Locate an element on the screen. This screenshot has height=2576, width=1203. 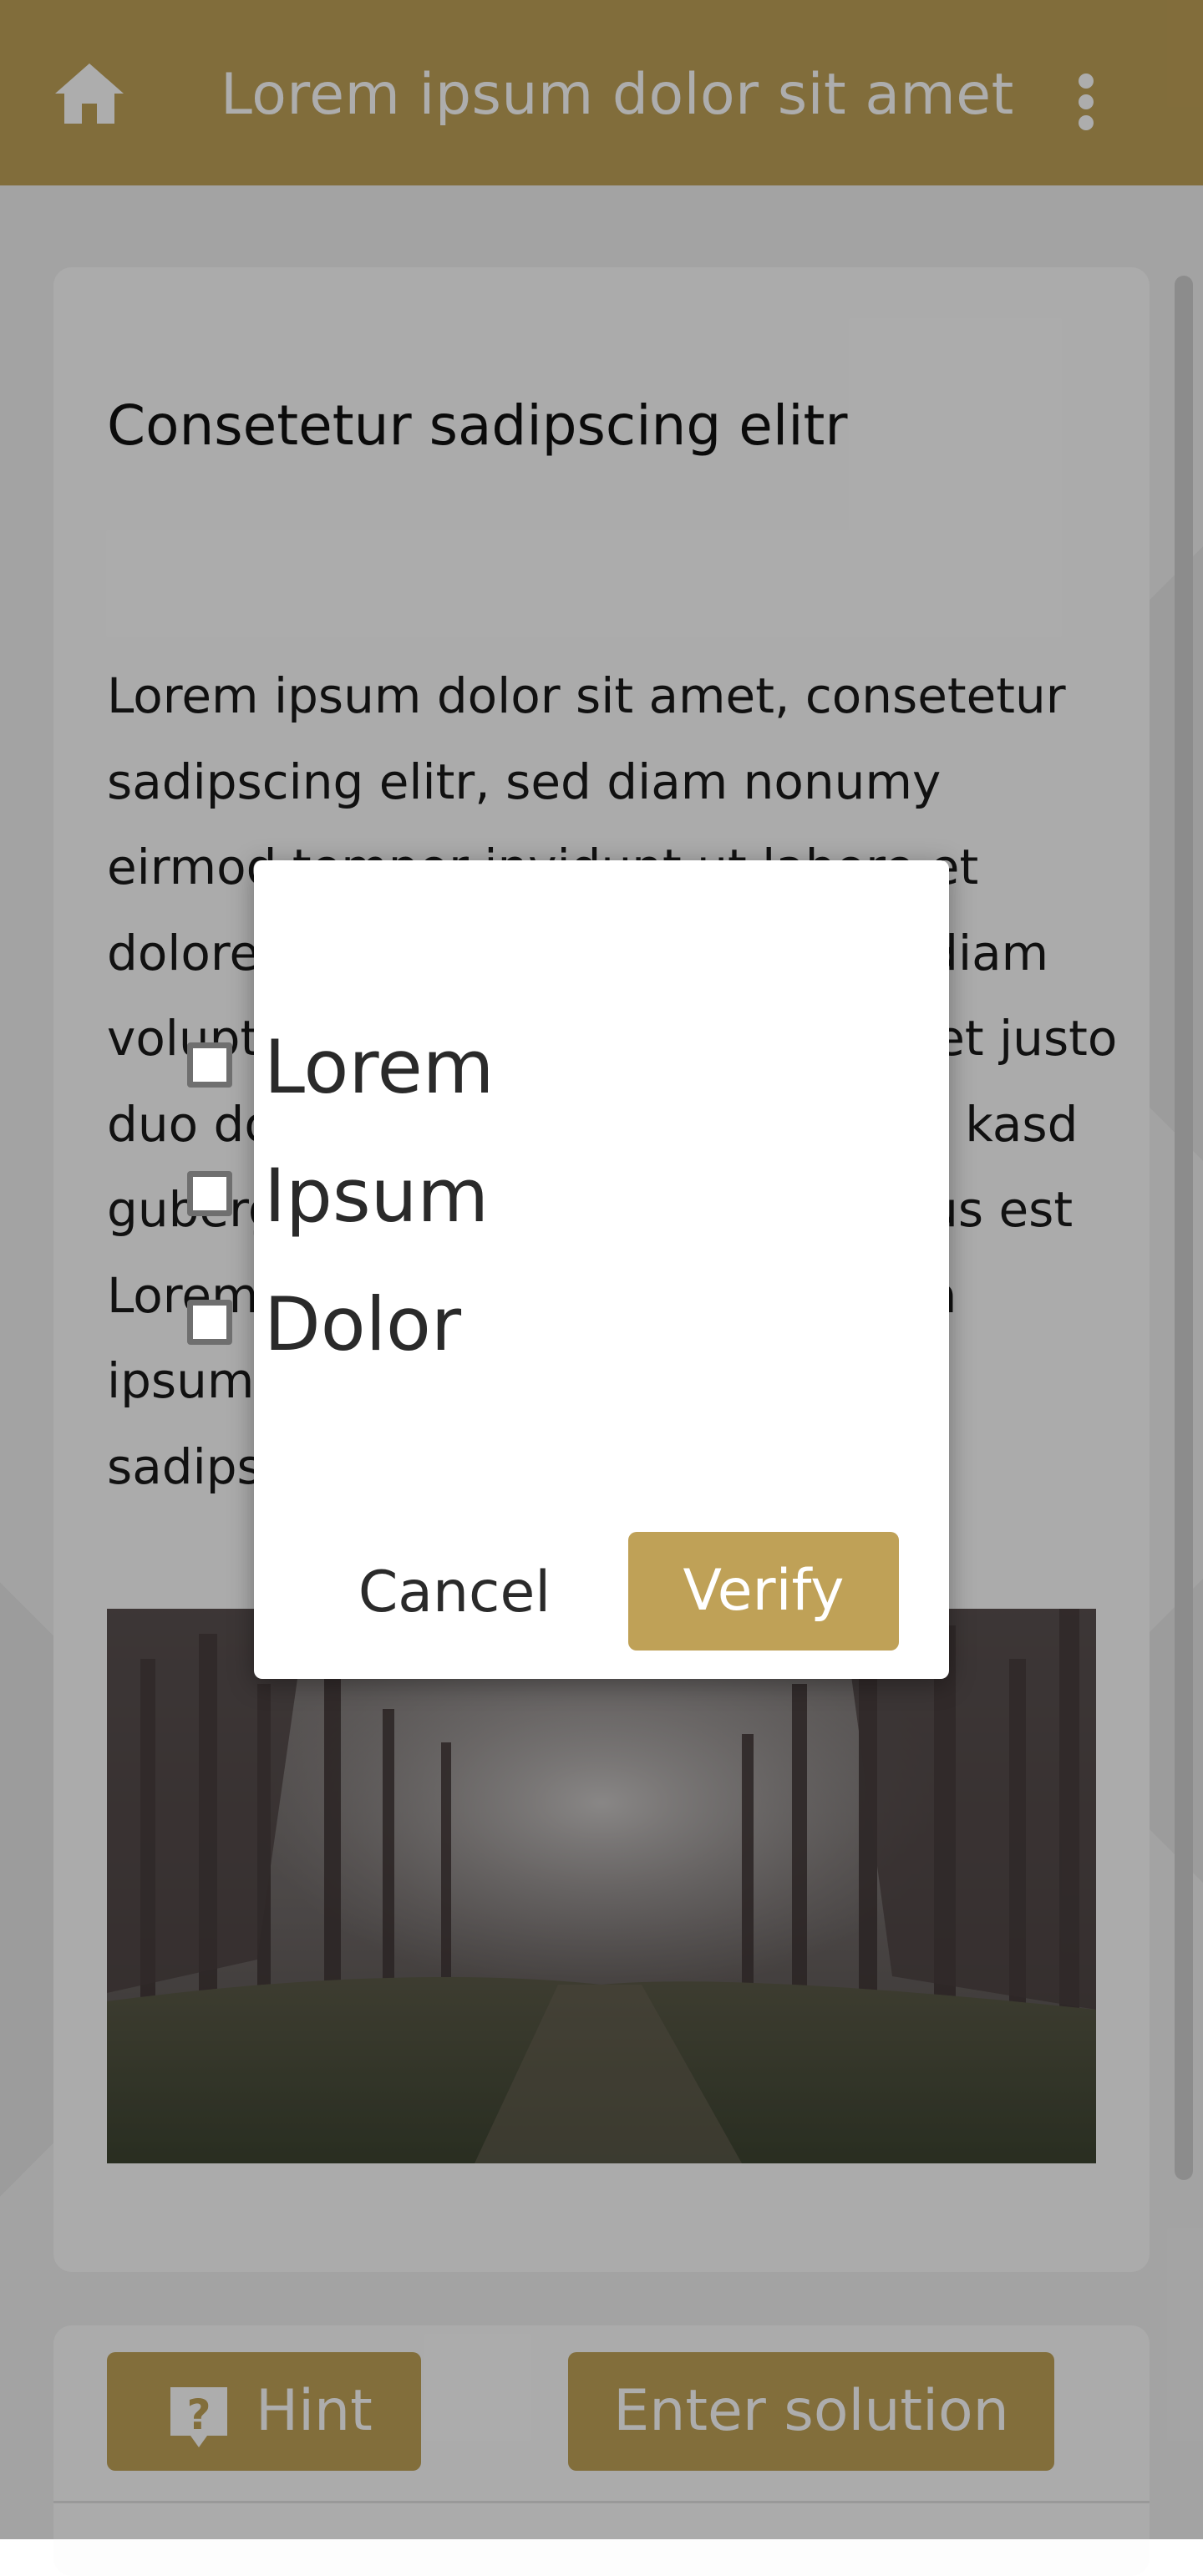
option-label: Lorem is located at coordinates (379, 1067).